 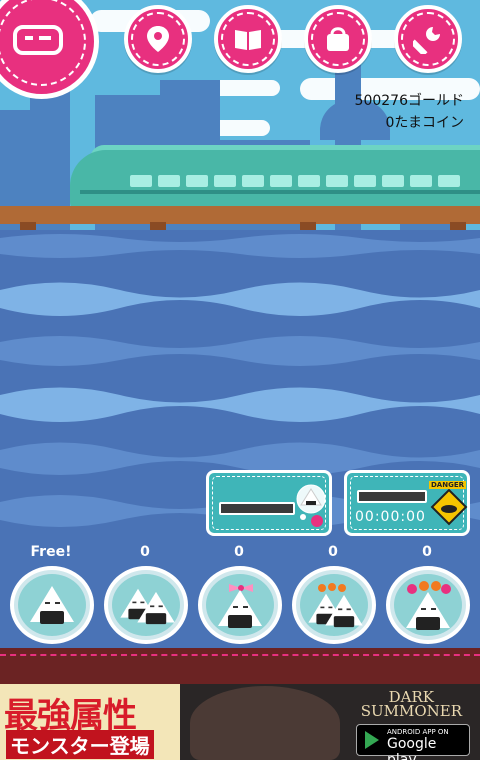 I want to click on onigiri-bubble-icon, so click(x=311, y=505).